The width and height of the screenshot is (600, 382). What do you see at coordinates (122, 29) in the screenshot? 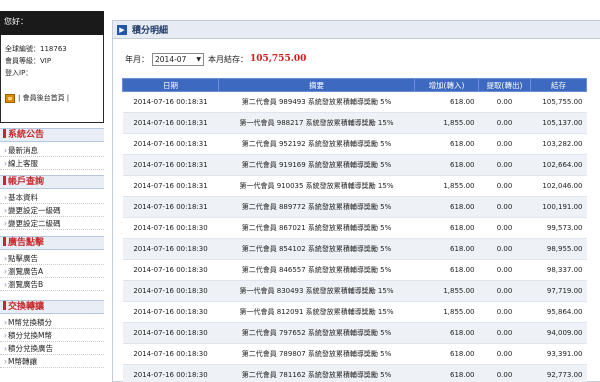
I see `arrow-right-icon: ▶` at bounding box center [122, 29].